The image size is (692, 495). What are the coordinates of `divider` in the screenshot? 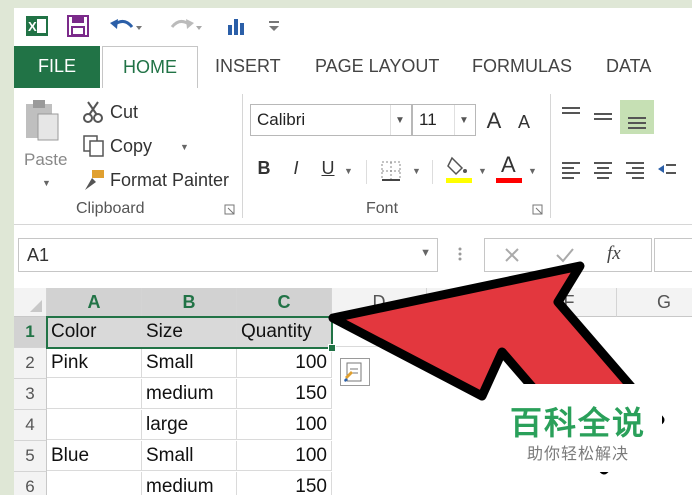 It's located at (432, 172).